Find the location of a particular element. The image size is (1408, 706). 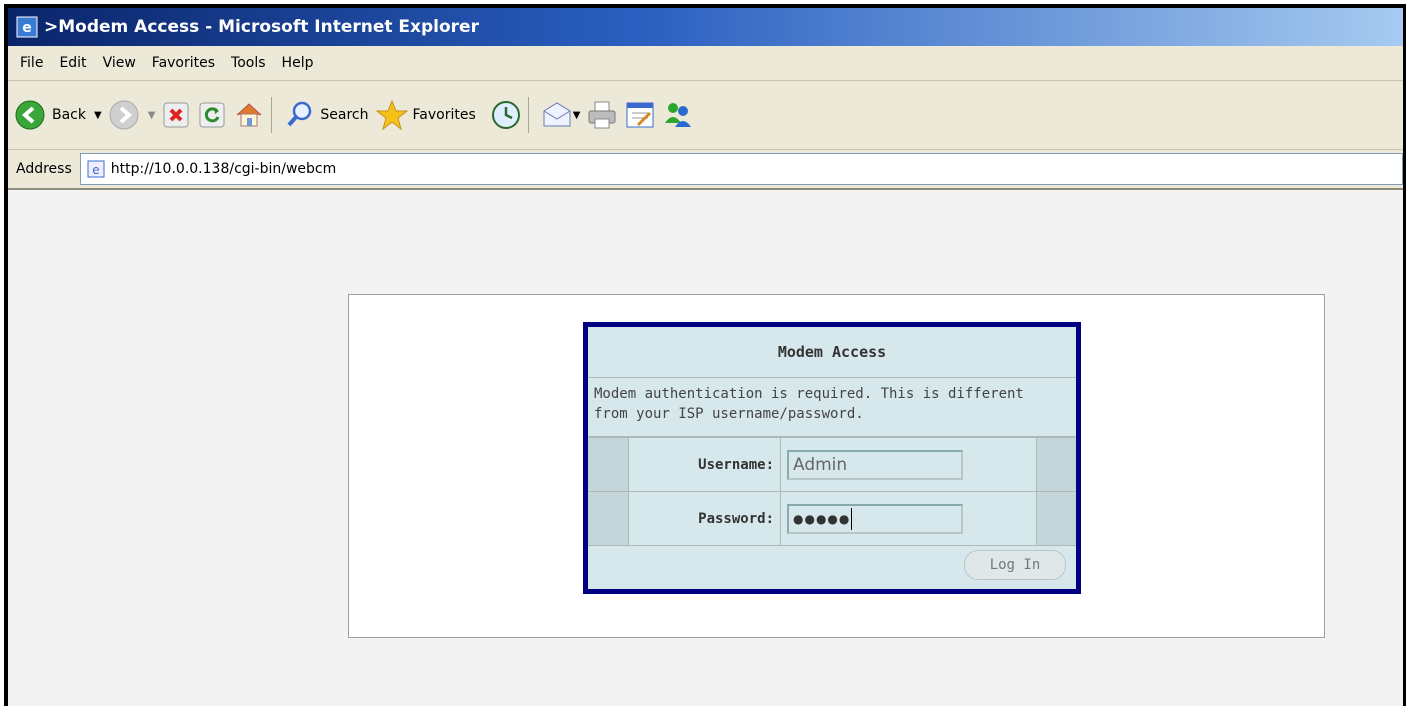

print-button is located at coordinates (602, 115).